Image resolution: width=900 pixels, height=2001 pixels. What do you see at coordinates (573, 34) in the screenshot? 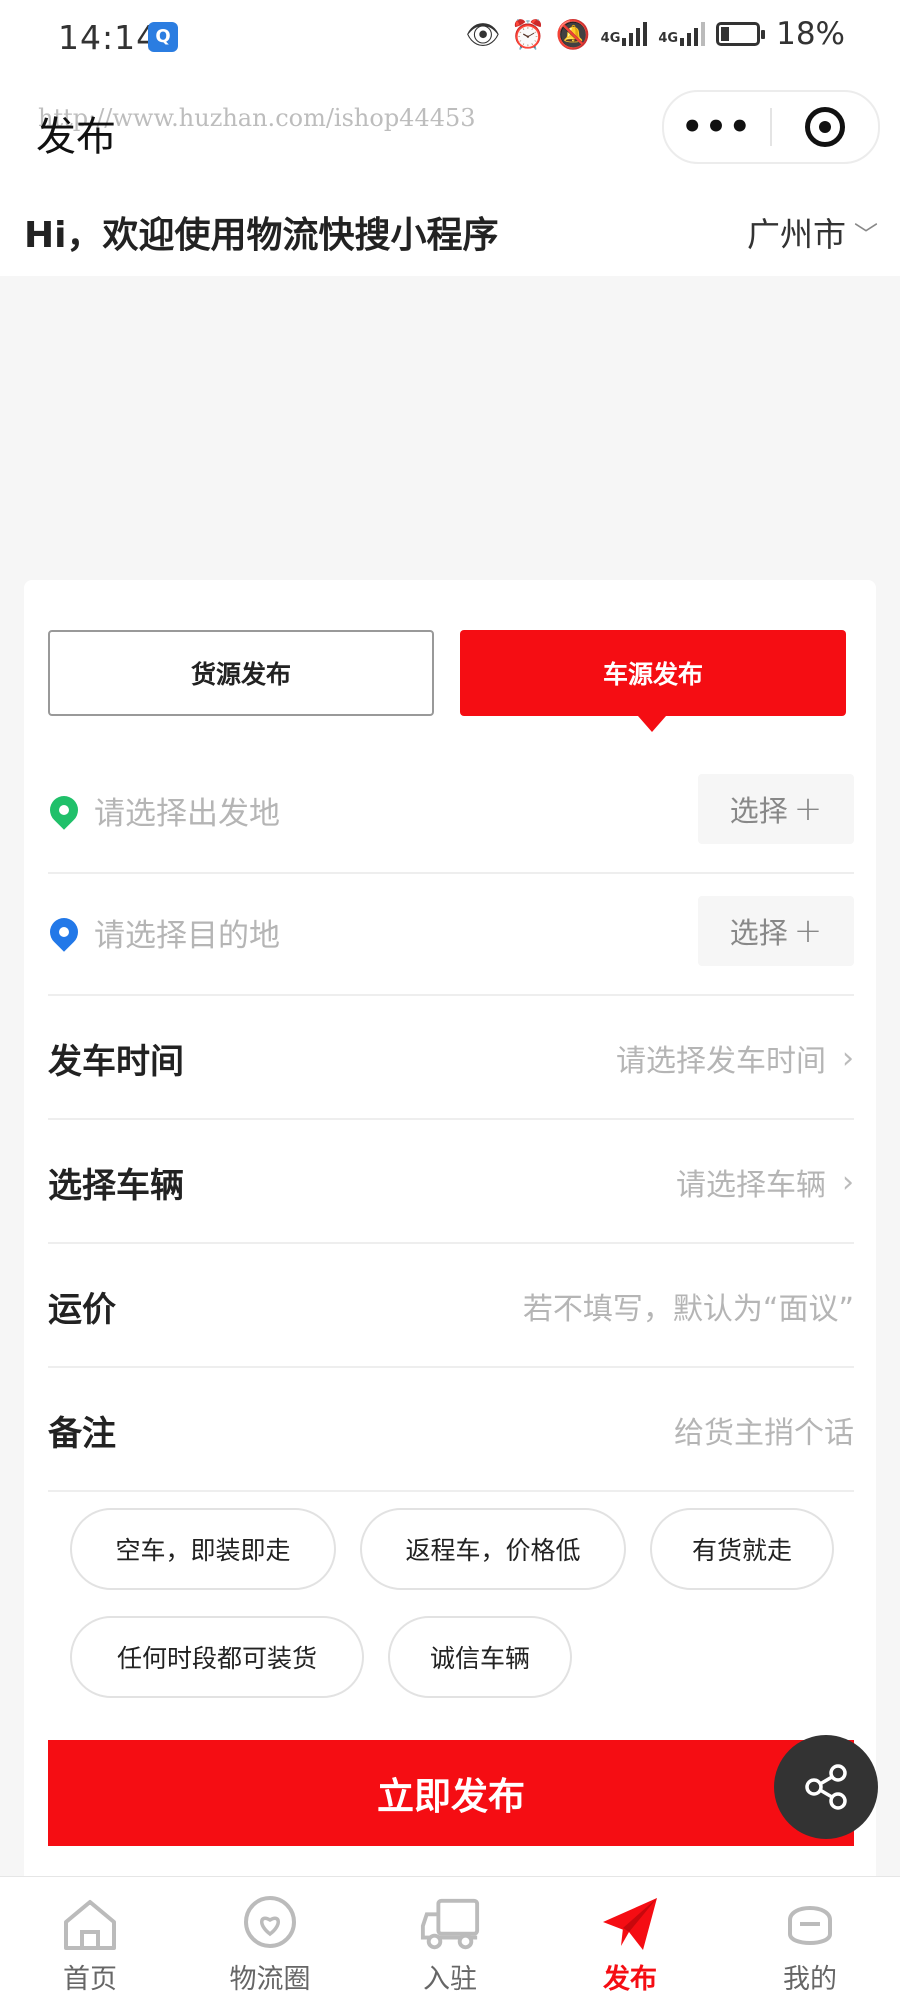
I see `mute-bell-icon: 🔕` at bounding box center [573, 34].